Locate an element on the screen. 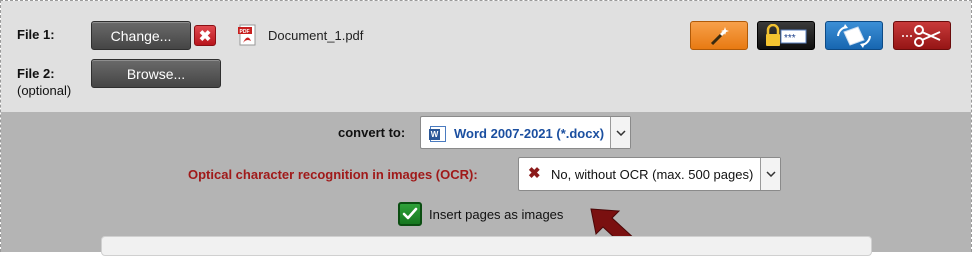 The height and width of the screenshot is (256, 975). magic-wand-button is located at coordinates (719, 35).